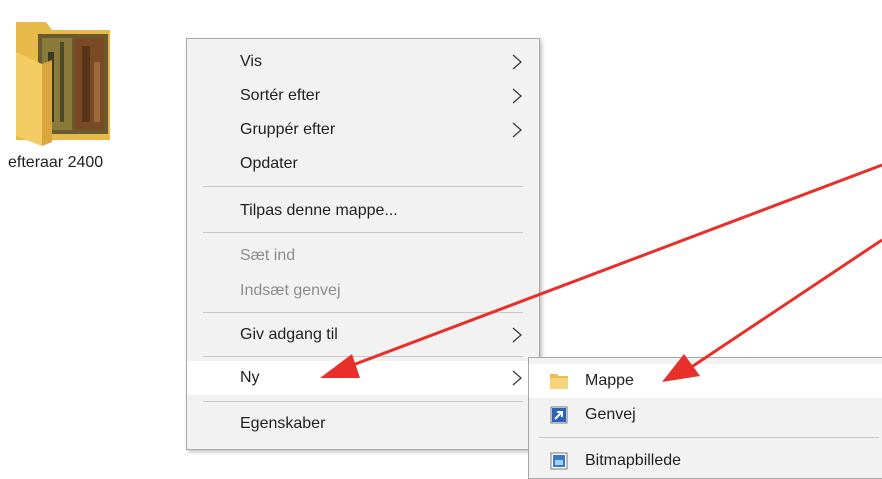 This screenshot has height=479, width=882. Describe the element at coordinates (363, 335) in the screenshot. I see `menu-item-give-access: Giv adgang til` at that location.